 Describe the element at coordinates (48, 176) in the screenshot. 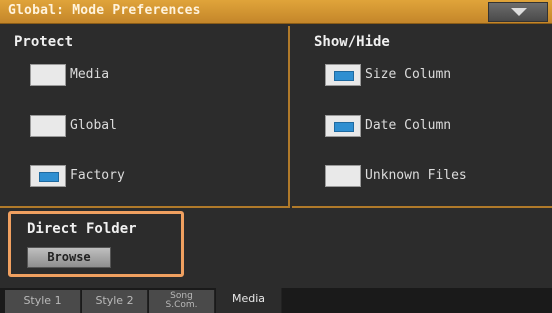

I see `protect-factory-checkbox` at that location.